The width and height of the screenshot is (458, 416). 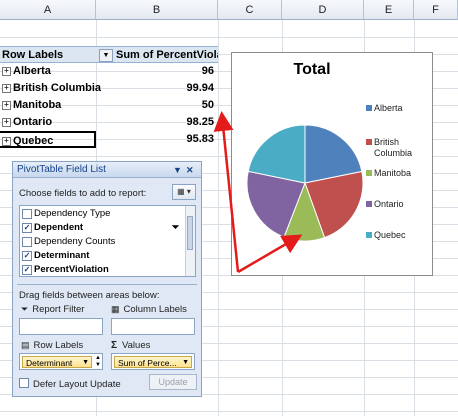 I want to click on legend-item: Manitoba, so click(x=389, y=173).